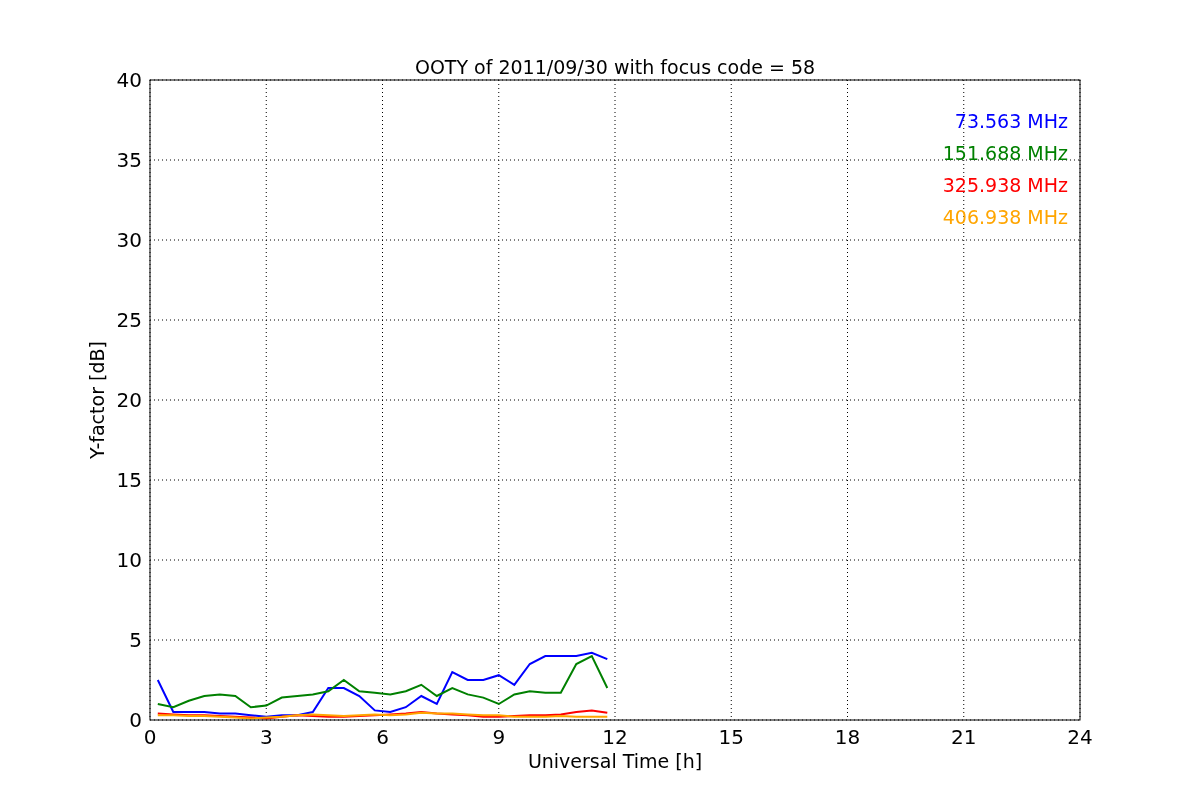 The image size is (1200, 800). What do you see at coordinates (129, 80) in the screenshot?
I see `tick-label: 40` at bounding box center [129, 80].